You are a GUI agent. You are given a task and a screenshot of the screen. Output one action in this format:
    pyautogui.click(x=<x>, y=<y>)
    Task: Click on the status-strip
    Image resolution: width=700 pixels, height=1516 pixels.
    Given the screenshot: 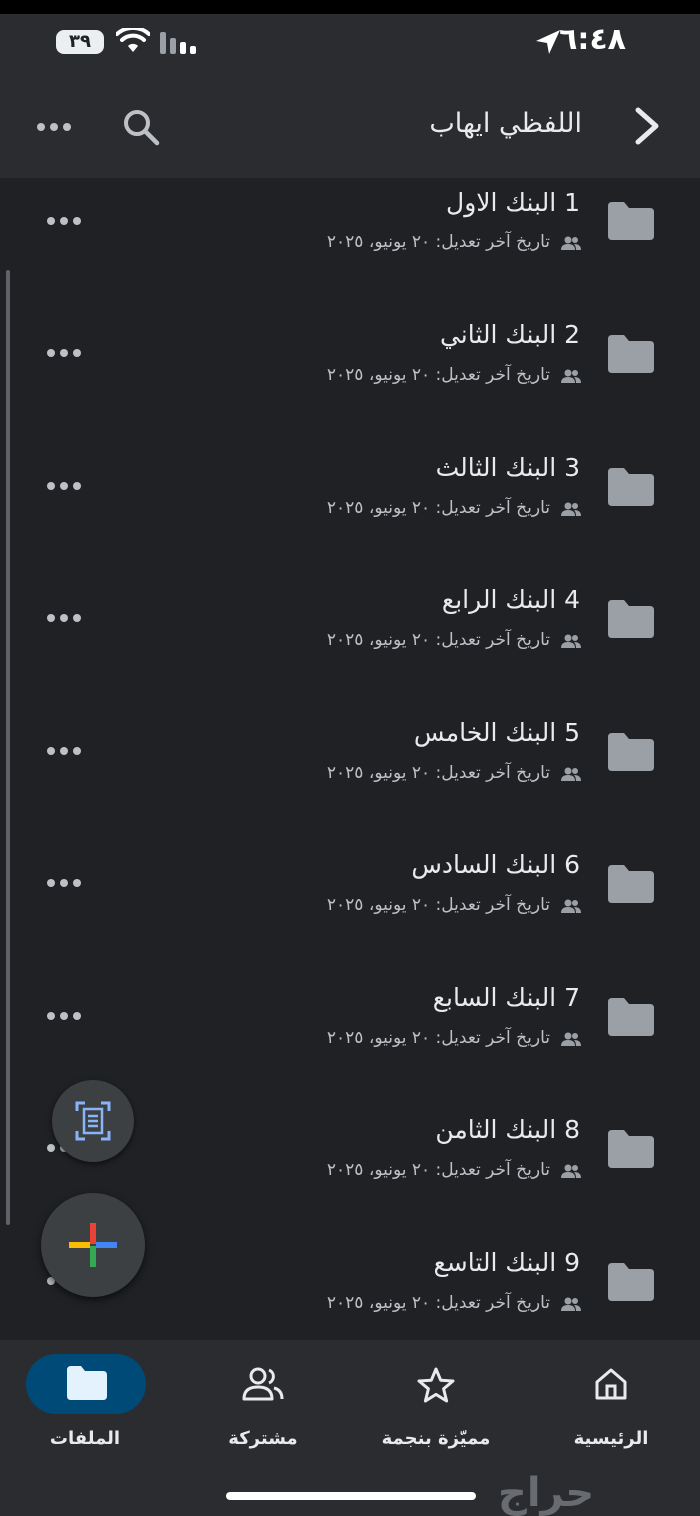 What is the action you would take?
    pyautogui.click(x=350, y=7)
    